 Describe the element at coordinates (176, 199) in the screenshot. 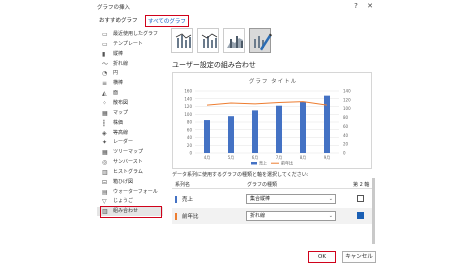

I see `series-color-swatch` at that location.